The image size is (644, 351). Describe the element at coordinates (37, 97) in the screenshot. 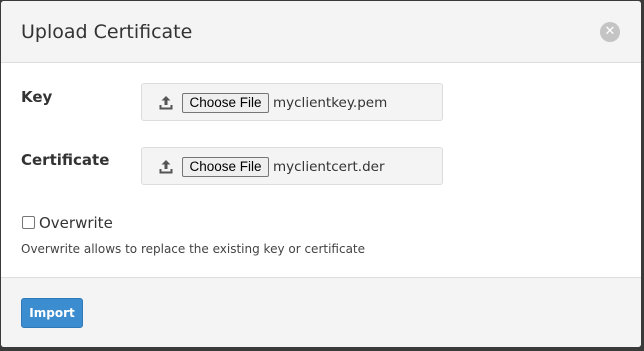

I see `key-label: Key` at that location.